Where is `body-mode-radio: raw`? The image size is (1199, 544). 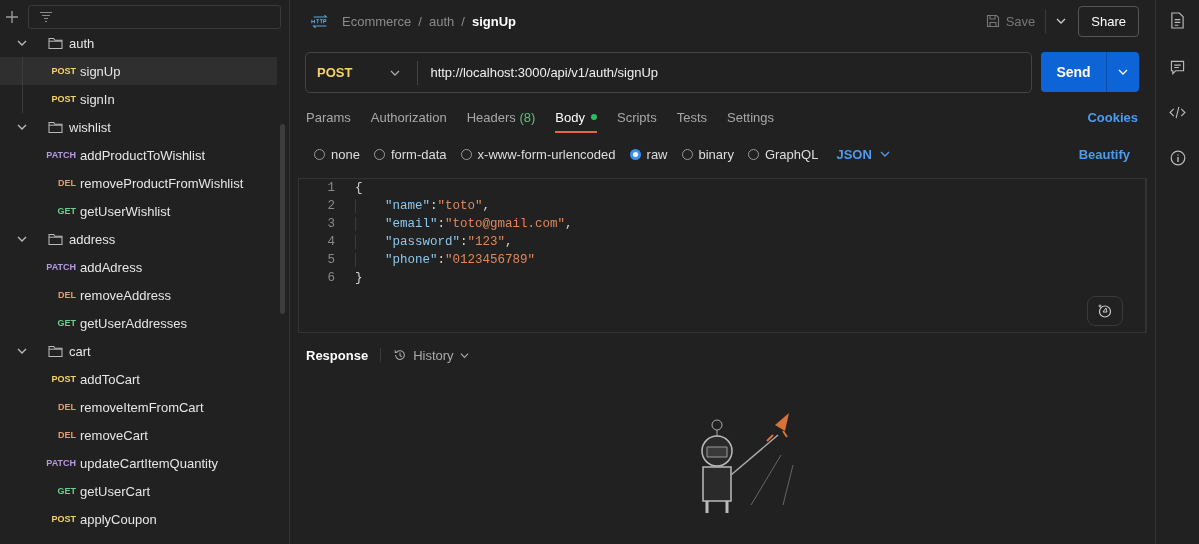 body-mode-radio: raw is located at coordinates (648, 154).